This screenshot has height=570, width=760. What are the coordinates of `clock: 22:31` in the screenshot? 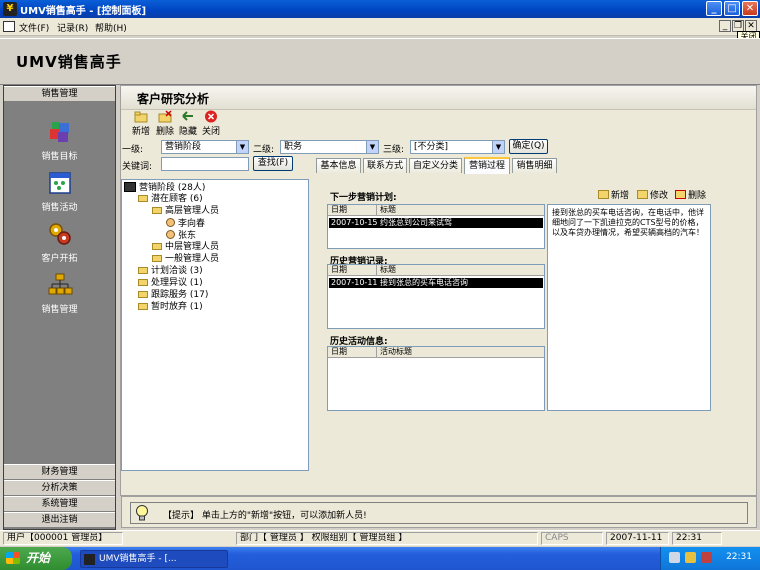 It's located at (739, 557).